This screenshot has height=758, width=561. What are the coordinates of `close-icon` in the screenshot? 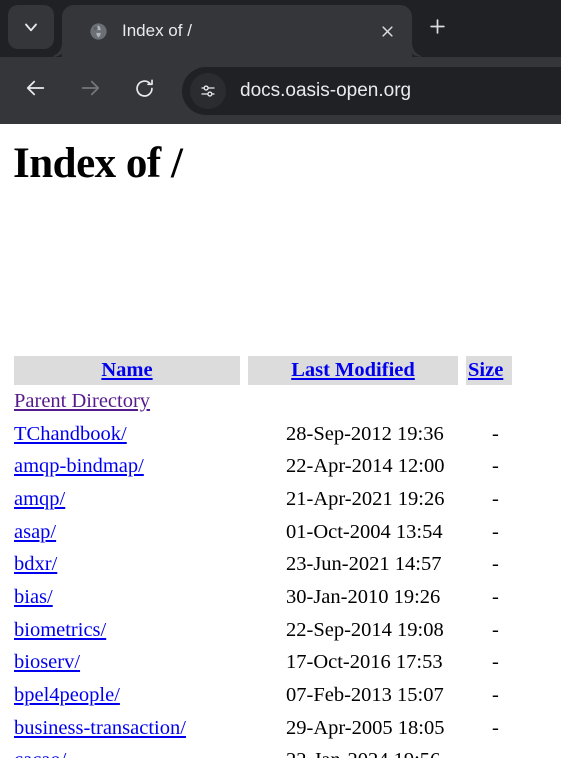 It's located at (387, 31).